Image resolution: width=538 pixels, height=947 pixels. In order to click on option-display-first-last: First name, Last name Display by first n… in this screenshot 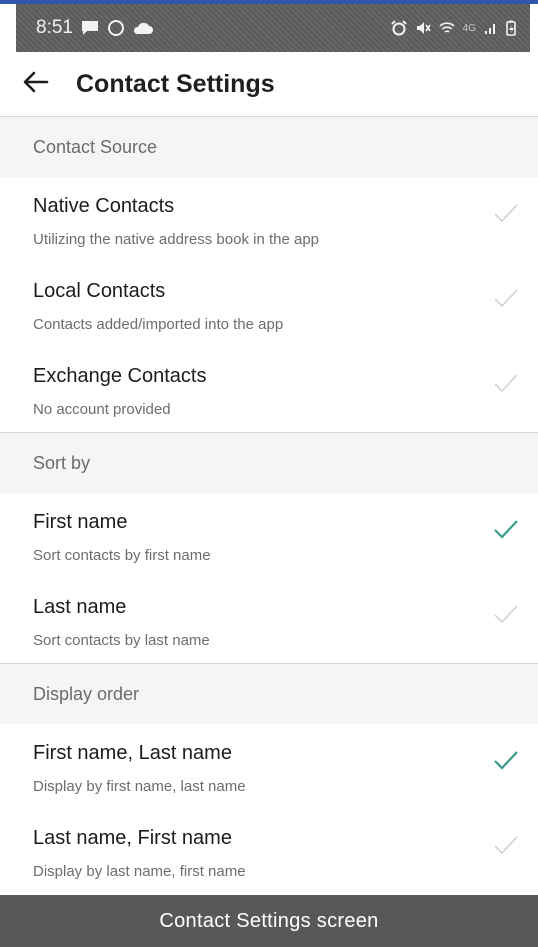, I will do `click(269, 766)`.